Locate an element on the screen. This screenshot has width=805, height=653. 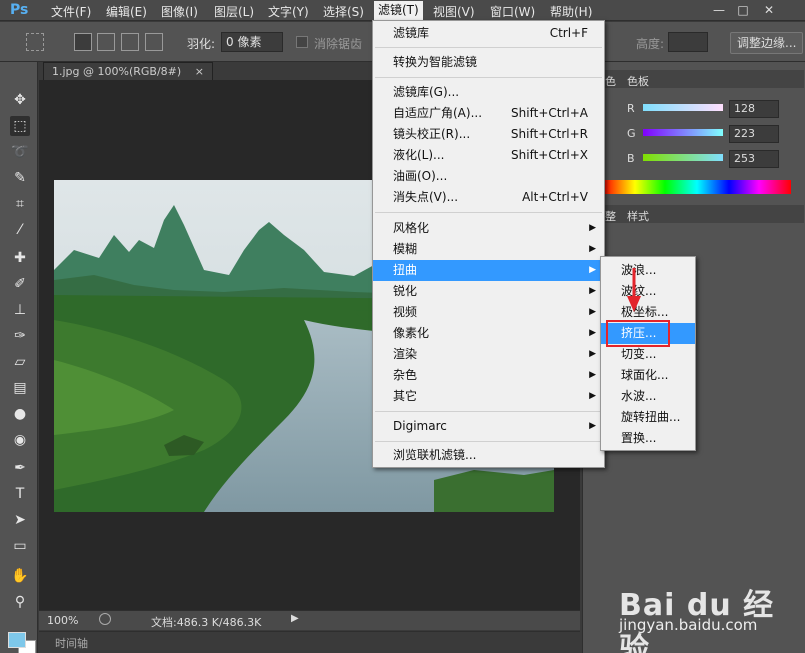
timeline-tab: 时间轴 is located at coordinates (71, 643).